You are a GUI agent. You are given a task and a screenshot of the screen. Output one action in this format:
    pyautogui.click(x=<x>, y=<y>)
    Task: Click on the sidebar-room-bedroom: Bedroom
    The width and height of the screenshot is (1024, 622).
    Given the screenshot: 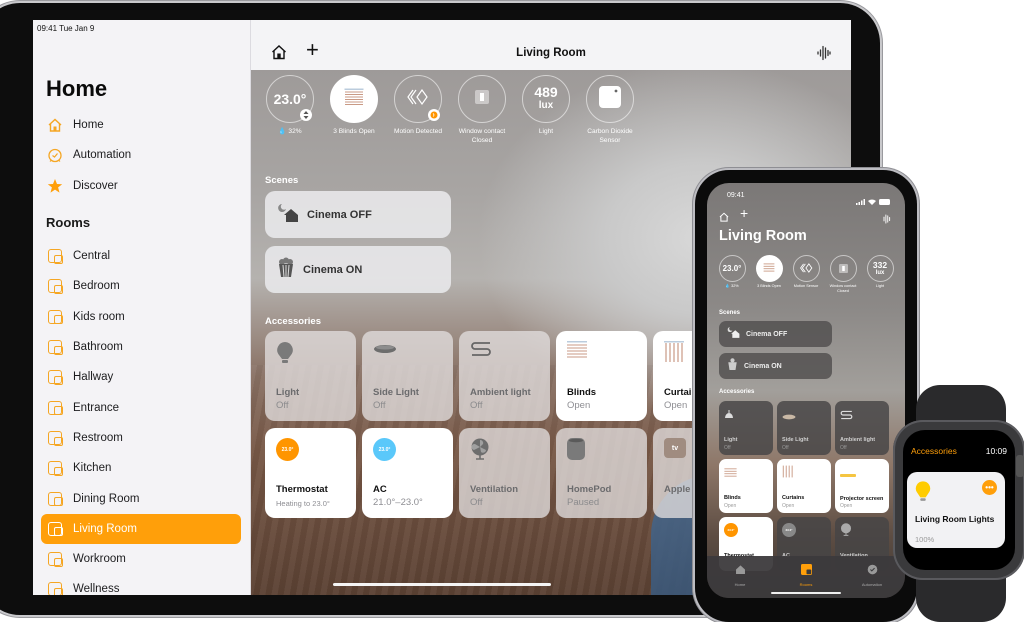 What is the action you would take?
    pyautogui.click(x=141, y=286)
    